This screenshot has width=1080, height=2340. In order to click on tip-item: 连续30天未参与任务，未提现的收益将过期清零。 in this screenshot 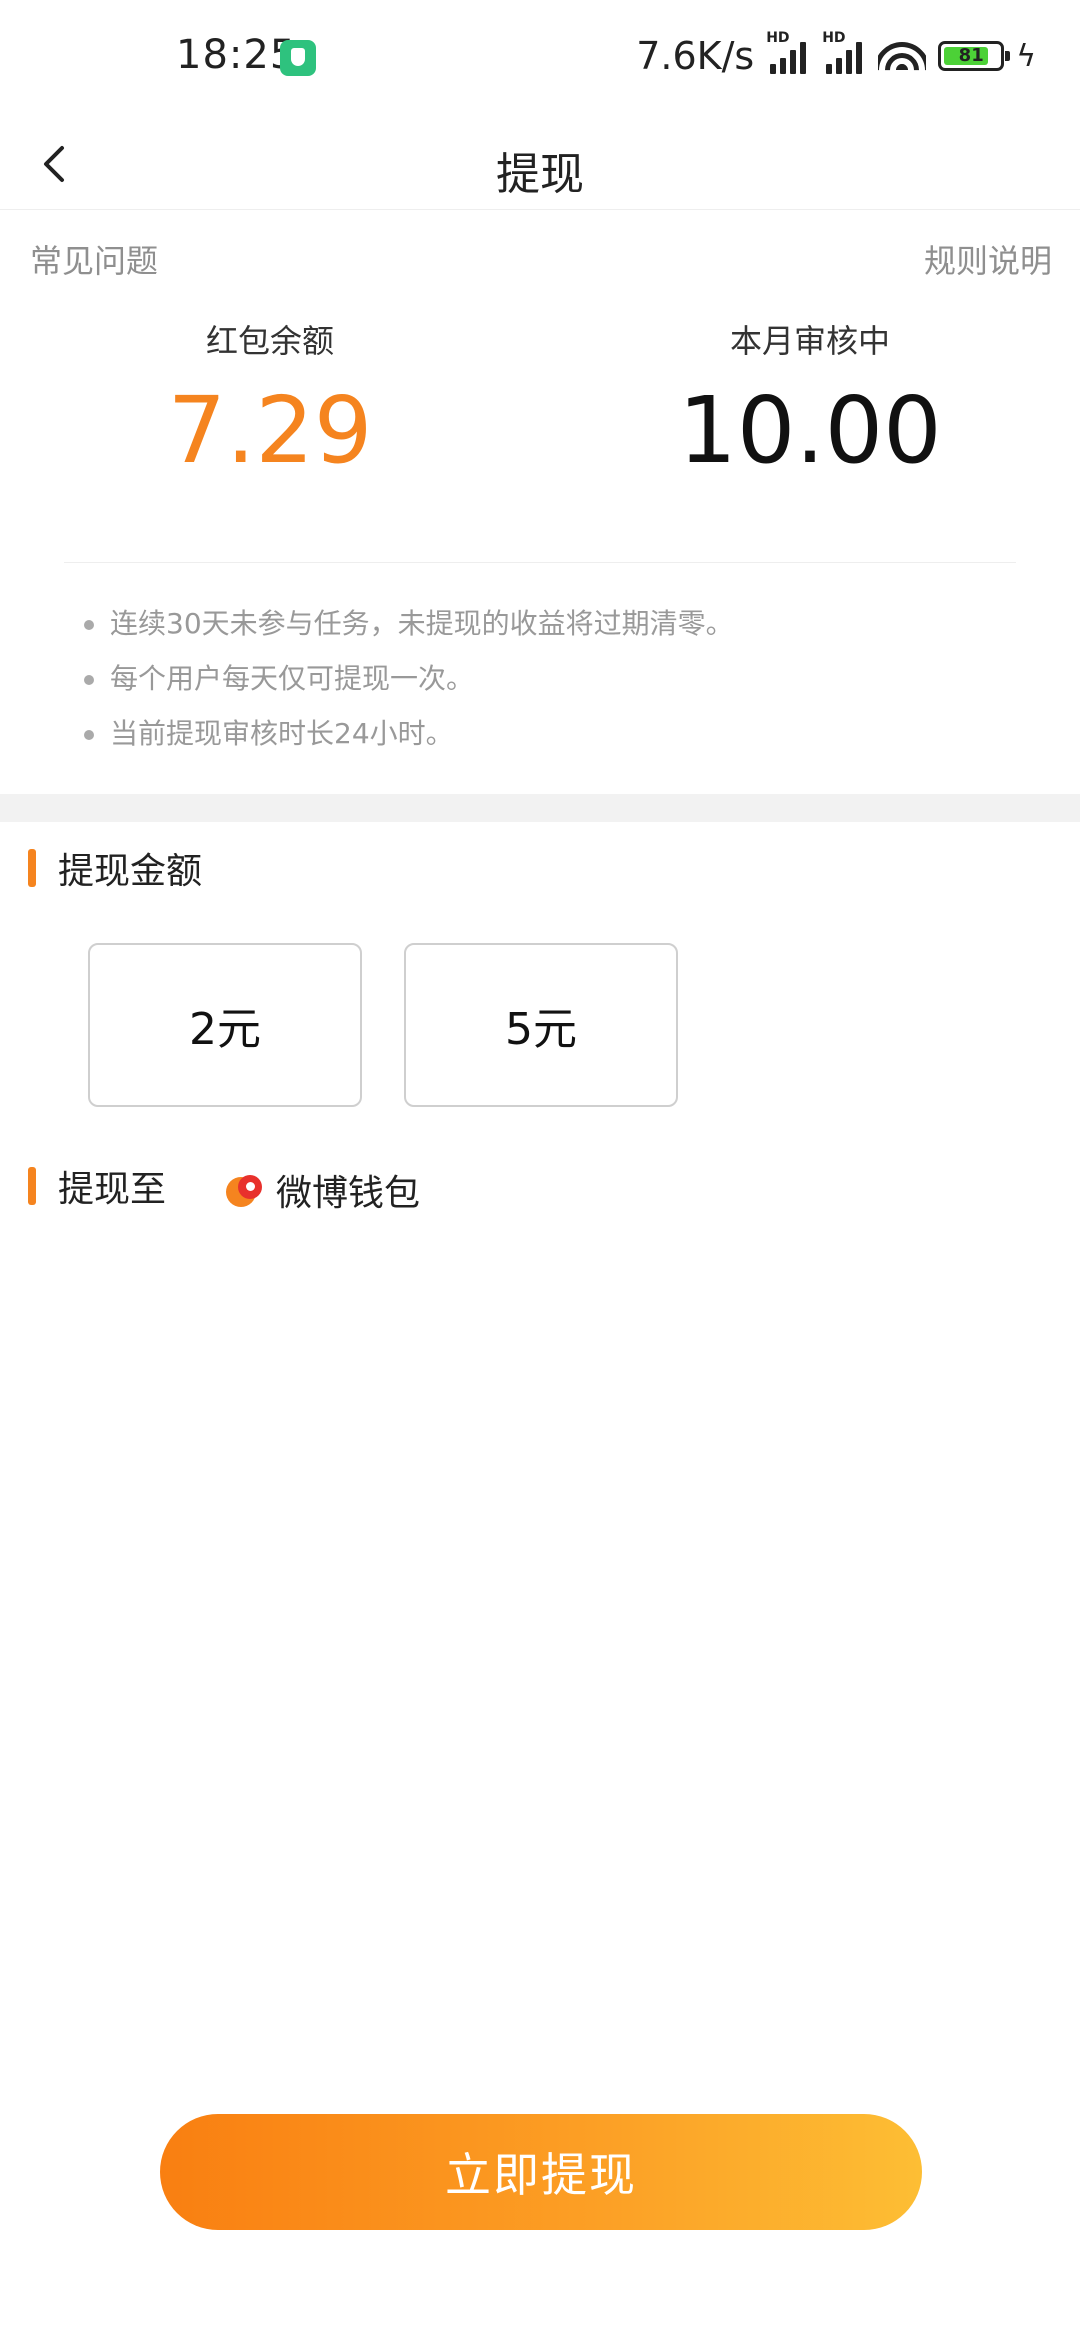, I will do `click(560, 631)`.